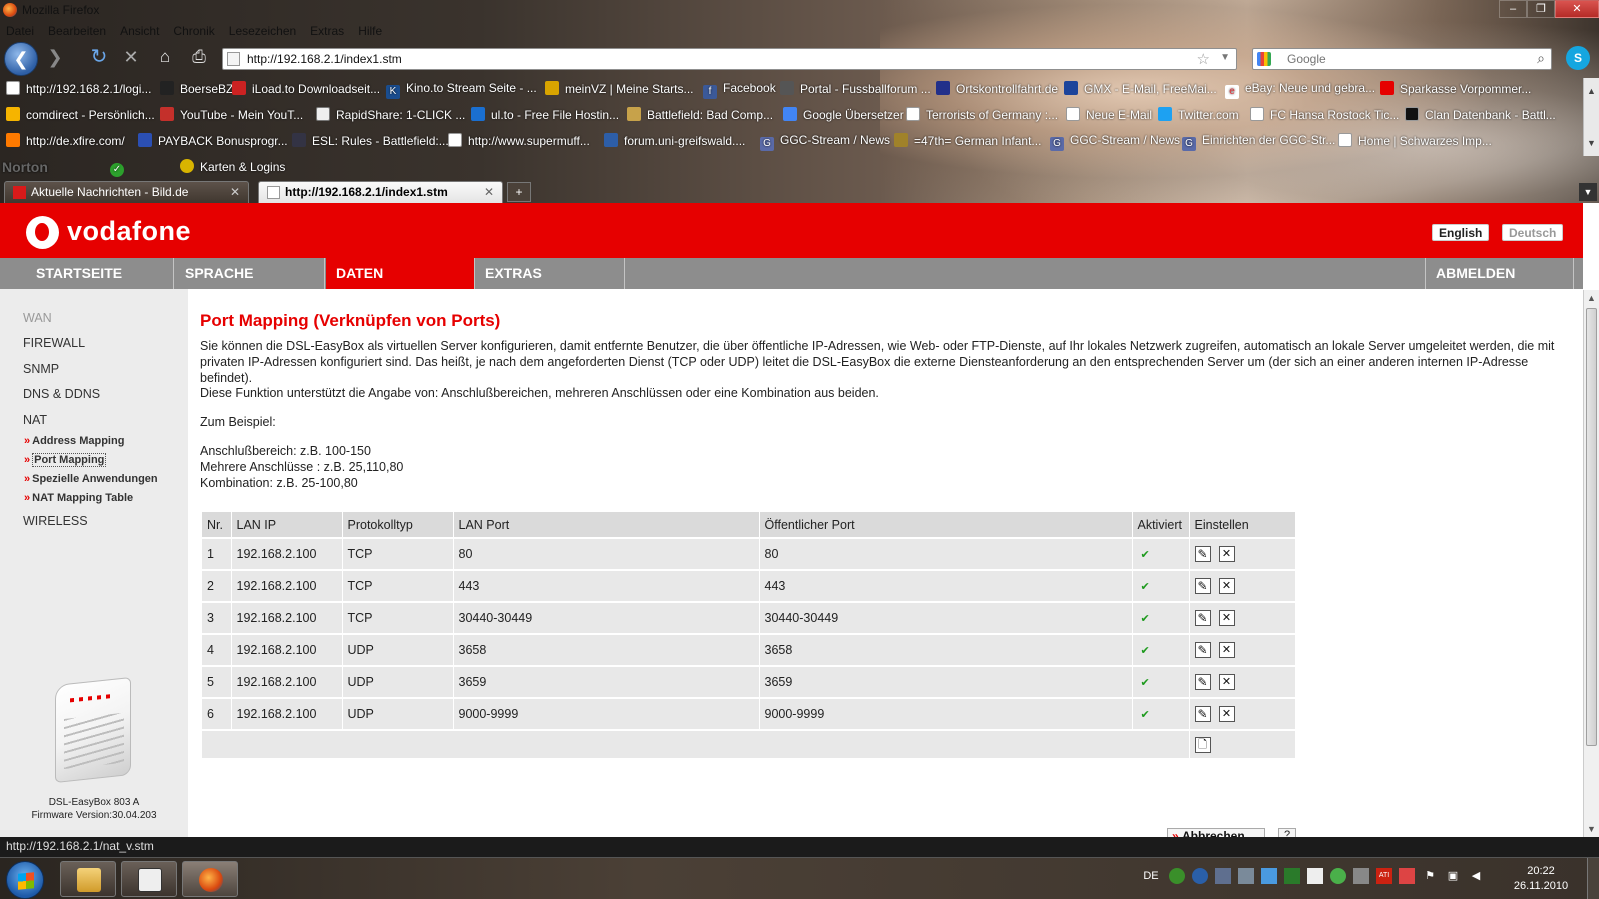  Describe the element at coordinates (1453, 876) in the screenshot. I see `network-icon: ▣` at that location.